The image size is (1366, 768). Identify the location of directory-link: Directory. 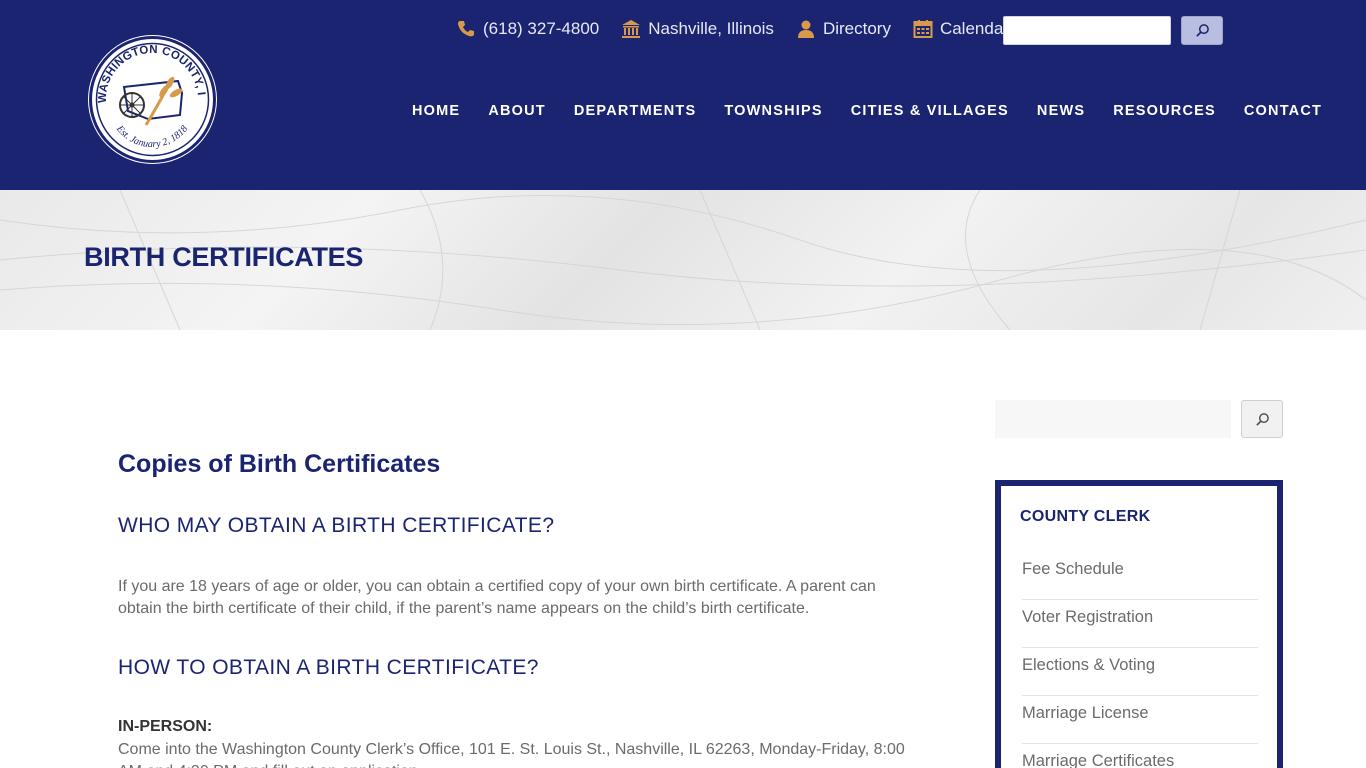
(843, 29).